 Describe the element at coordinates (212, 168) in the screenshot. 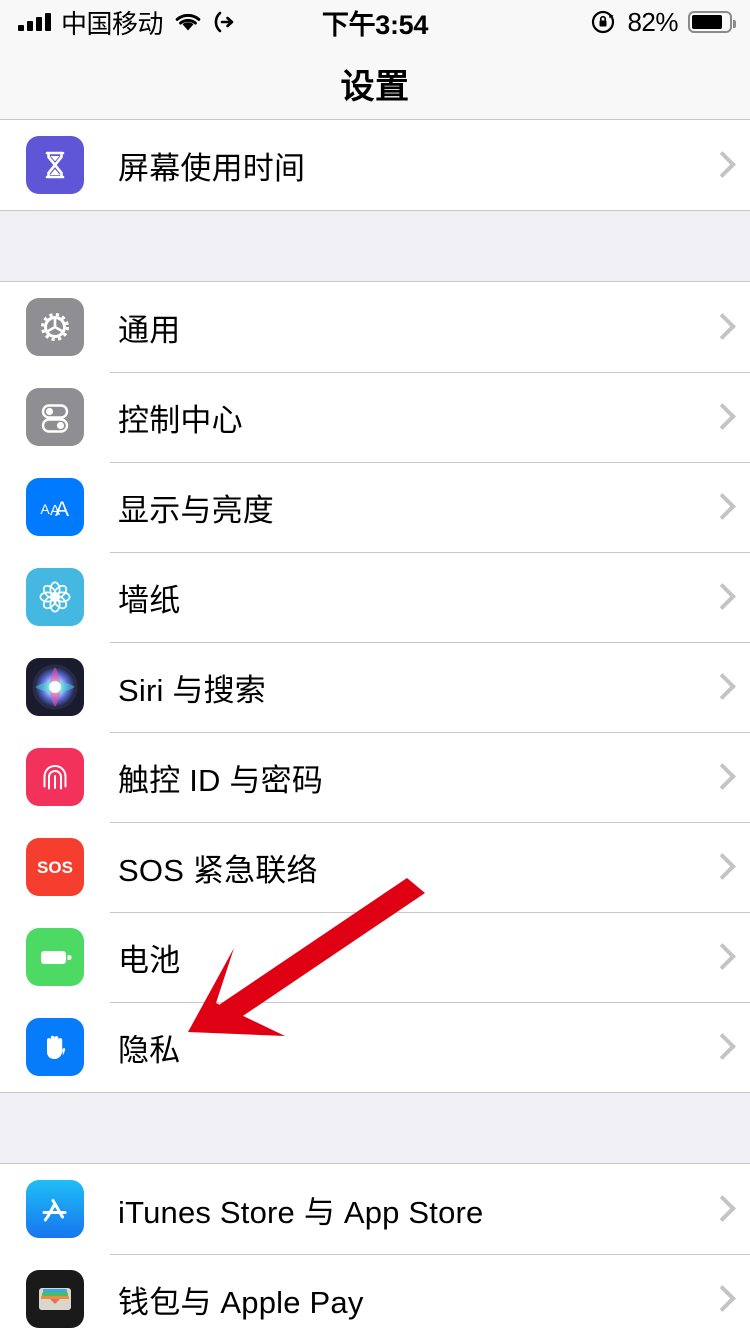

I see `settings-row-label: 屏幕使用时间` at that location.